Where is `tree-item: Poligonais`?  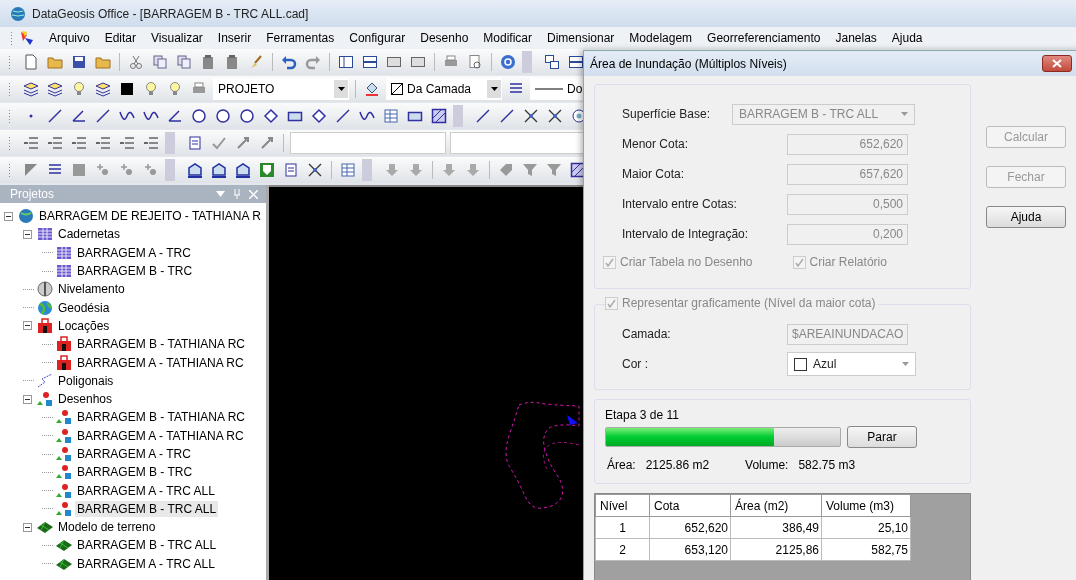 tree-item: Poligonais is located at coordinates (86, 380).